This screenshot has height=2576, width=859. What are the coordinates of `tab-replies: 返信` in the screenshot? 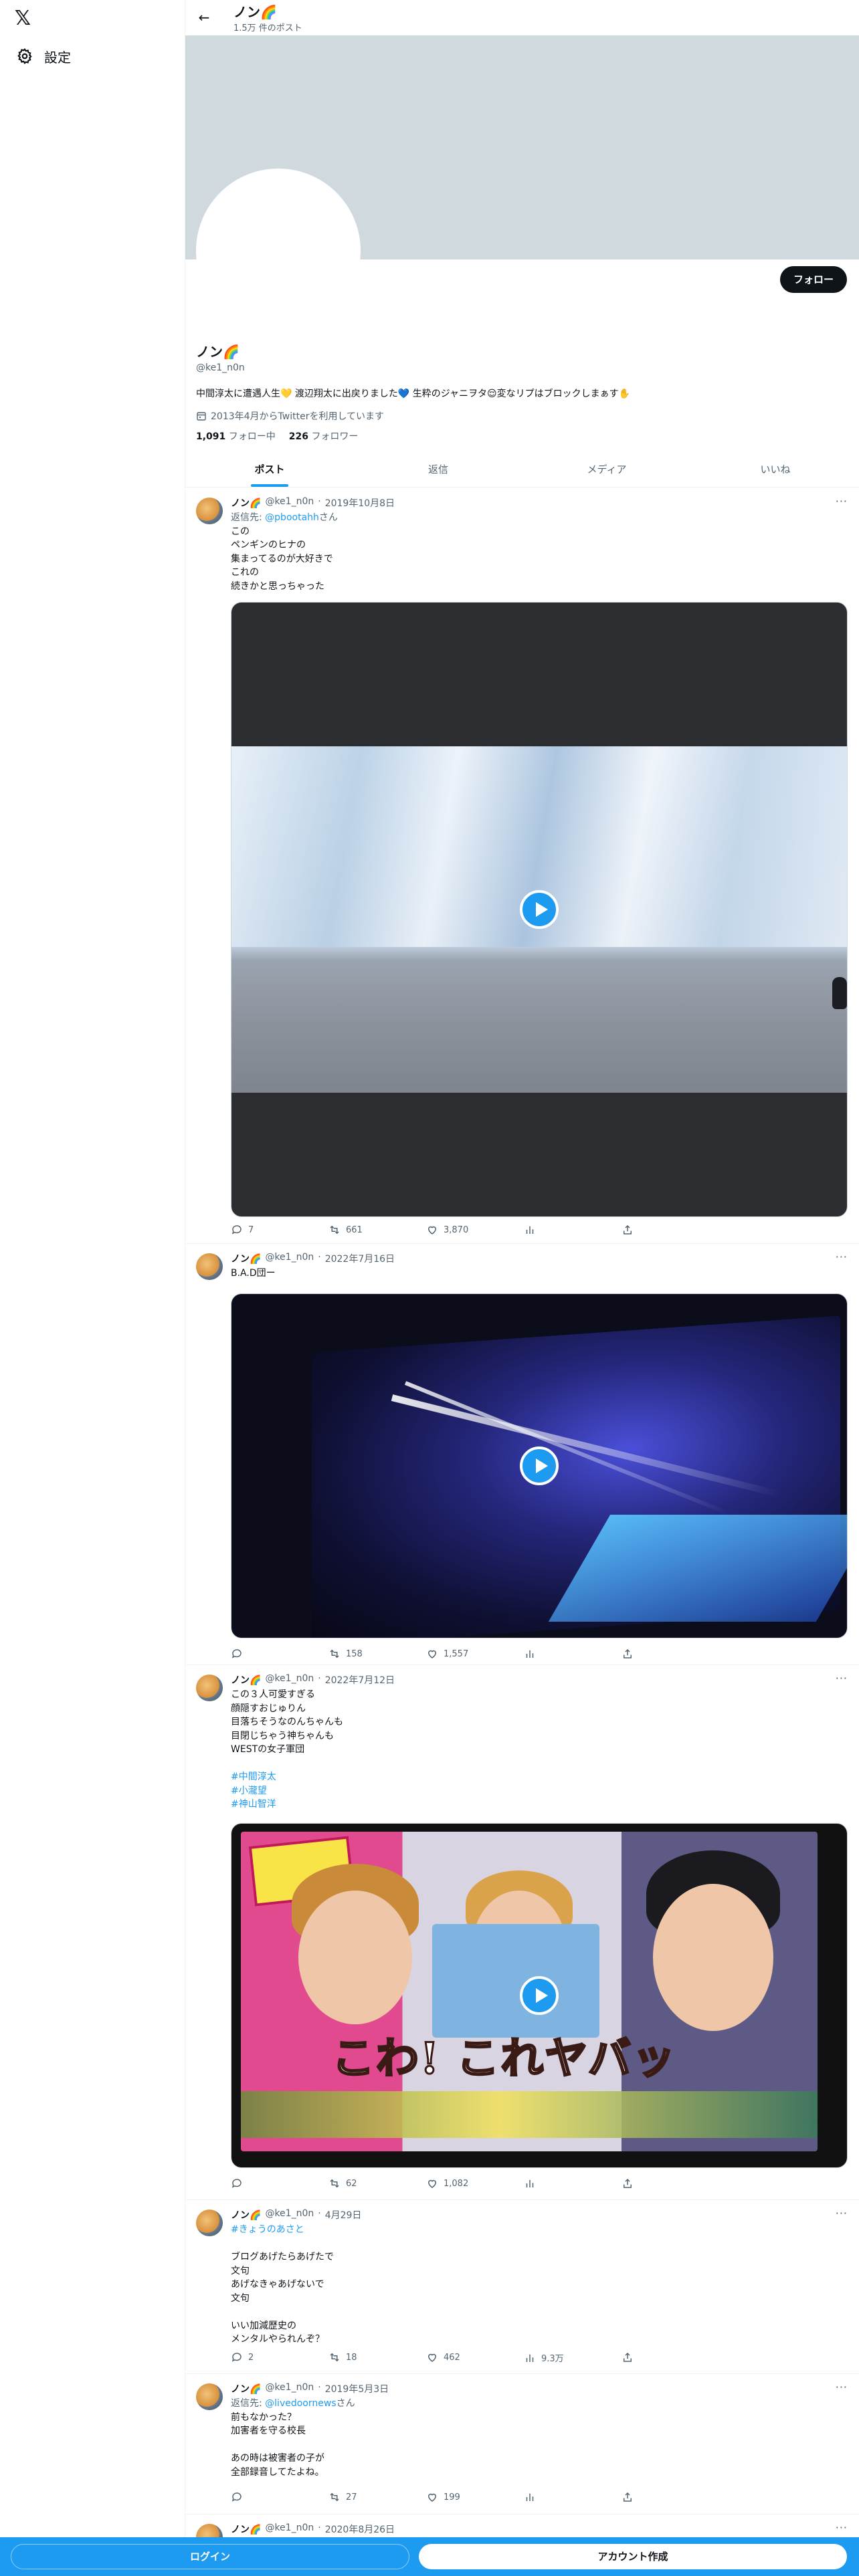 It's located at (438, 470).